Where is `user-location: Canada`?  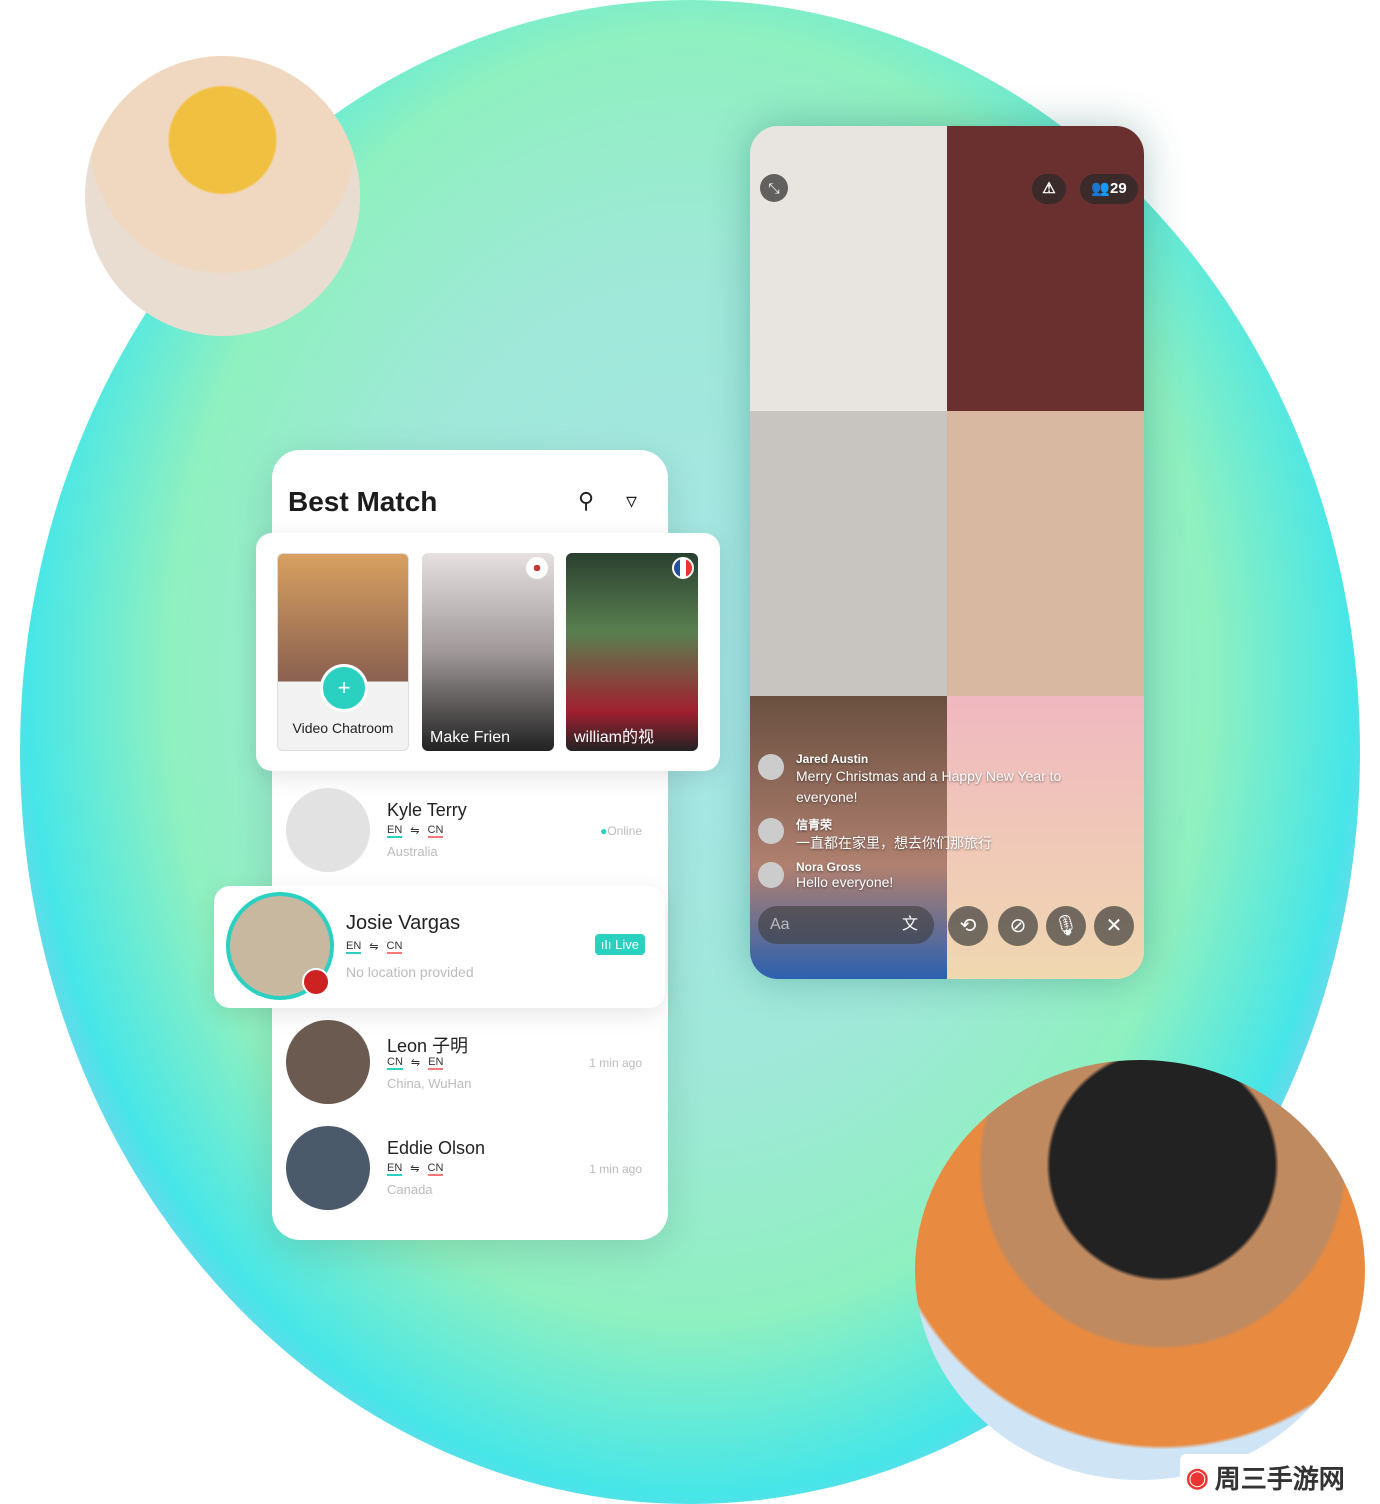
user-location: Canada is located at coordinates (410, 1189).